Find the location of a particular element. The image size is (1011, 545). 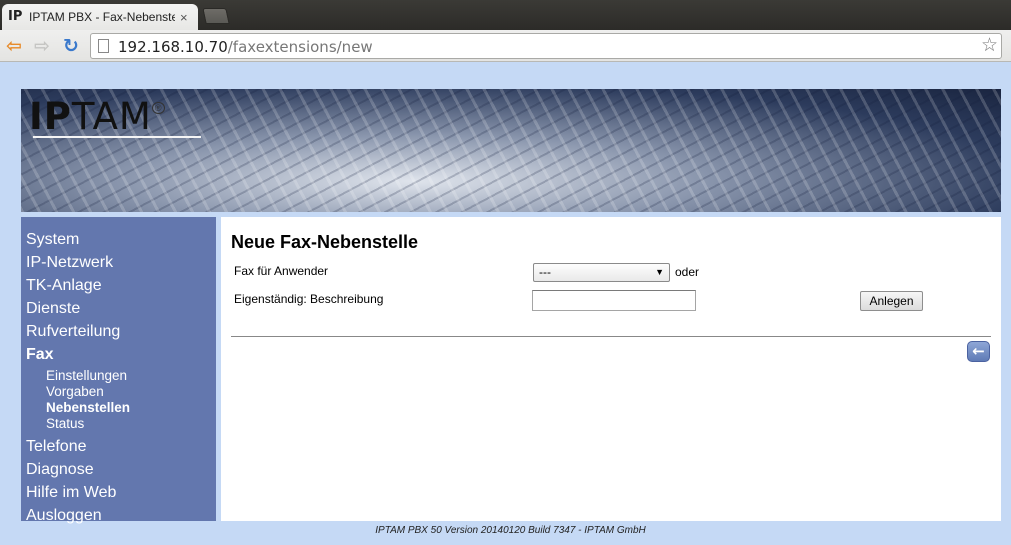

browser-toolbar: ⇦ ⇨ ↻ 192.168.10.70/faxextensions/new ☆ is located at coordinates (505, 46).